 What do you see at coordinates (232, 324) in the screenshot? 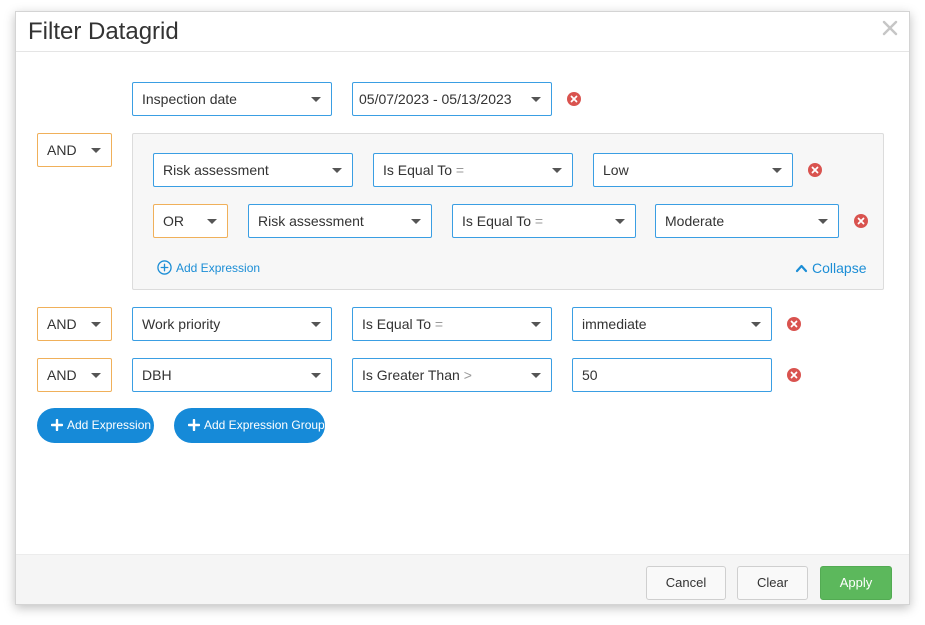
I see `field-select-work-priority: Work priority` at bounding box center [232, 324].